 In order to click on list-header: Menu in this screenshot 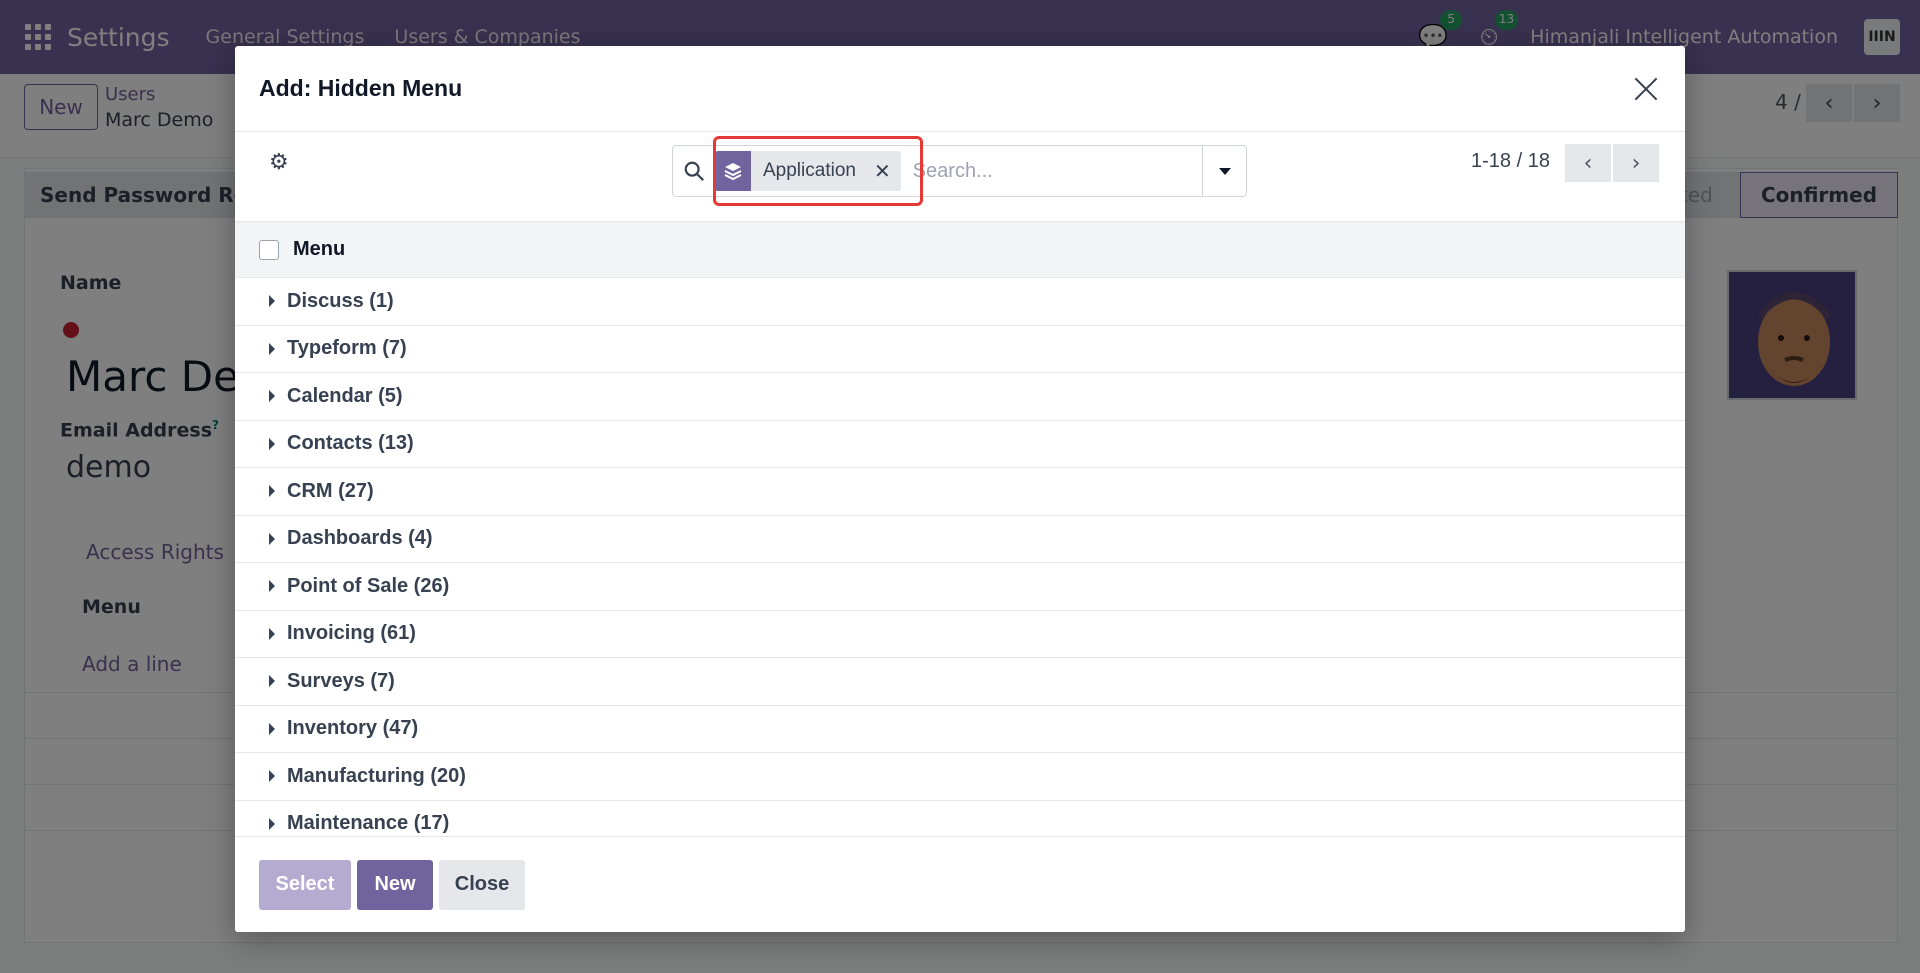, I will do `click(960, 250)`.